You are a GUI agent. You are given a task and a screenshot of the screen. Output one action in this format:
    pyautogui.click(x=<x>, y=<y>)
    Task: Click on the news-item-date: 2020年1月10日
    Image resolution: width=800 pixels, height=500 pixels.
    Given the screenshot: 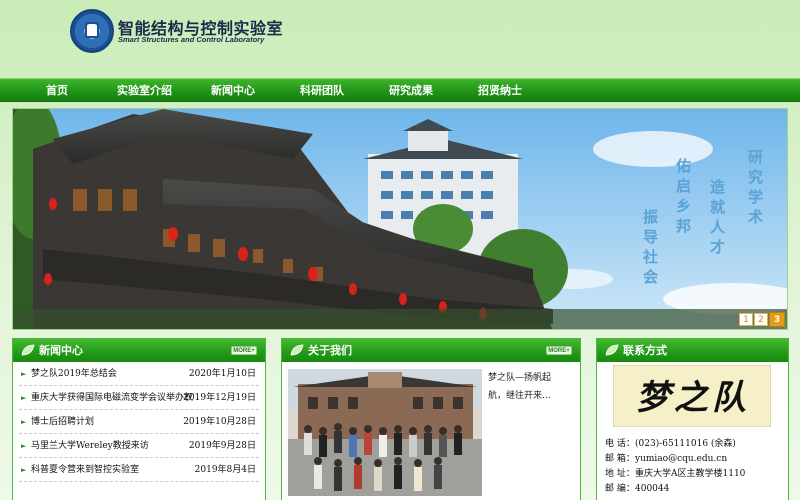 What is the action you would take?
    pyautogui.click(x=222, y=374)
    